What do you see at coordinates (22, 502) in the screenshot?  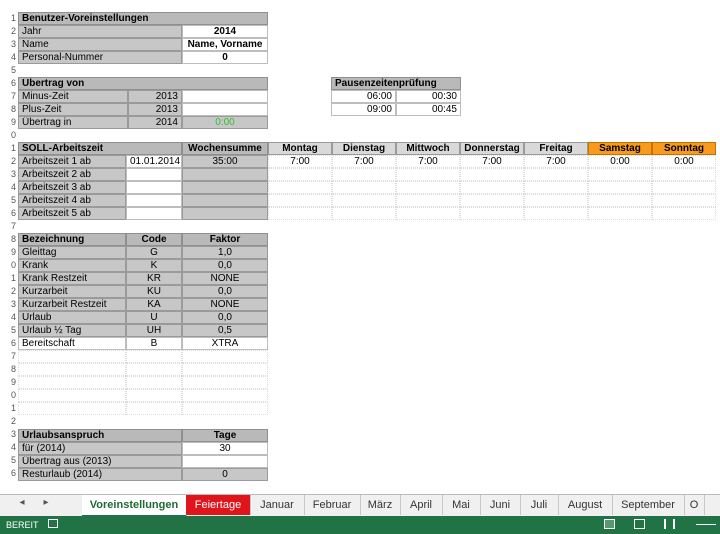 I see `tab-scroll-left-icon: ◂` at bounding box center [22, 502].